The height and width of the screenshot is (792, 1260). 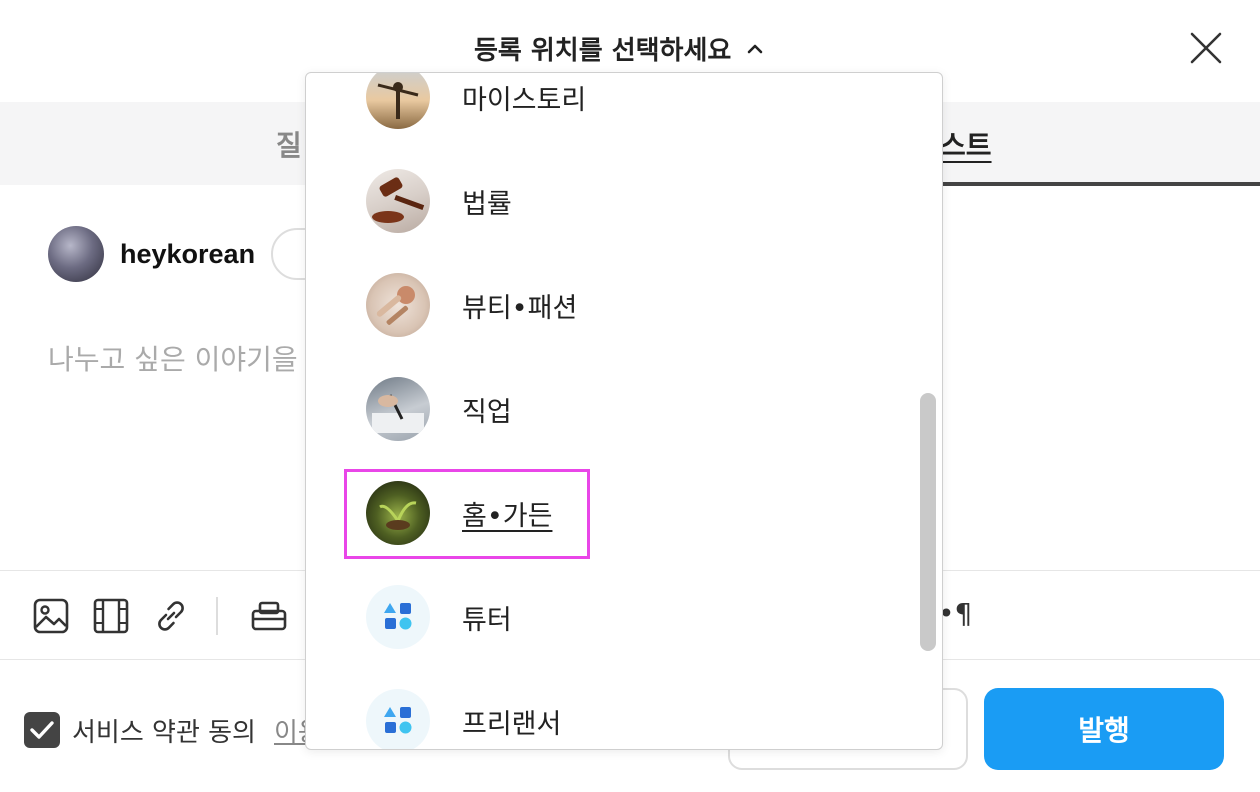 I want to click on dropdown-item: 프리랜서, so click(x=606, y=709).